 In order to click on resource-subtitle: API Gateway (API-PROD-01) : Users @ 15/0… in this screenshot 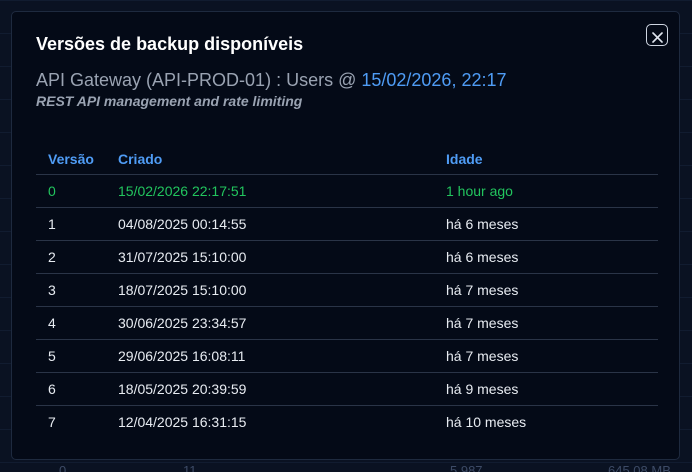, I will do `click(271, 80)`.